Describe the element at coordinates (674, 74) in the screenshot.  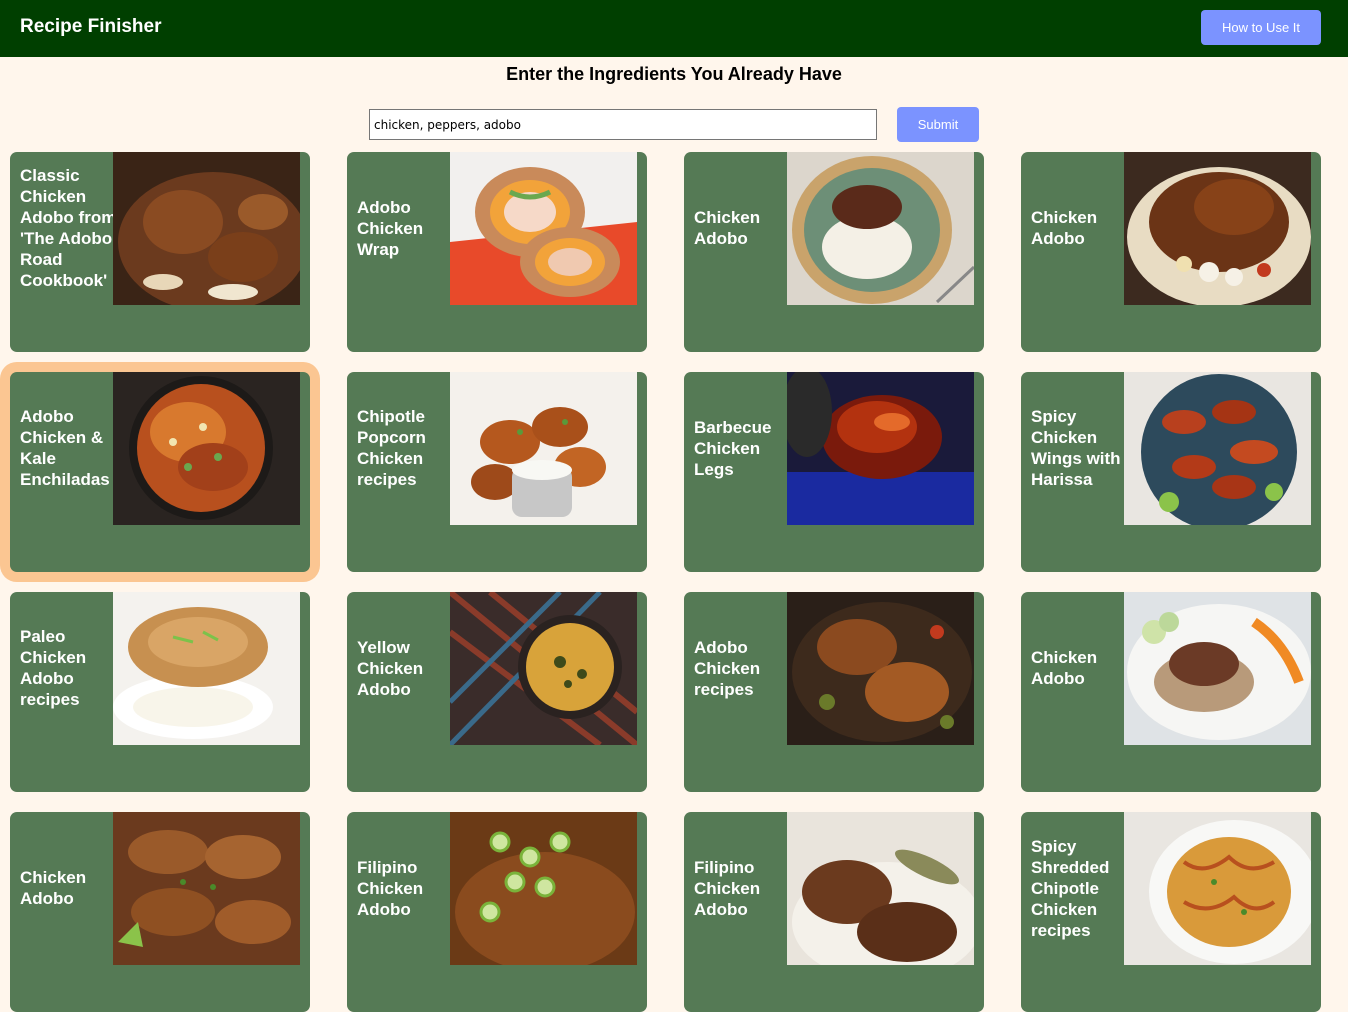
I see `ingredients-heading: Enter the Ingredients You Already Have` at that location.